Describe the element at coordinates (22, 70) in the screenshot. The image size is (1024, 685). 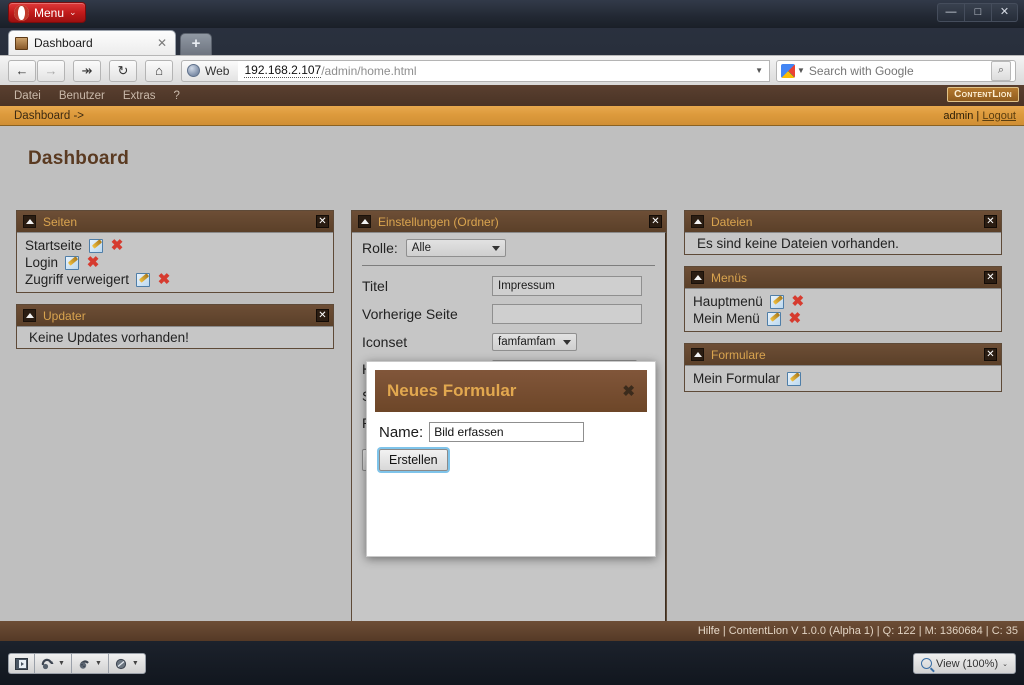
I see `back-button: ←` at that location.